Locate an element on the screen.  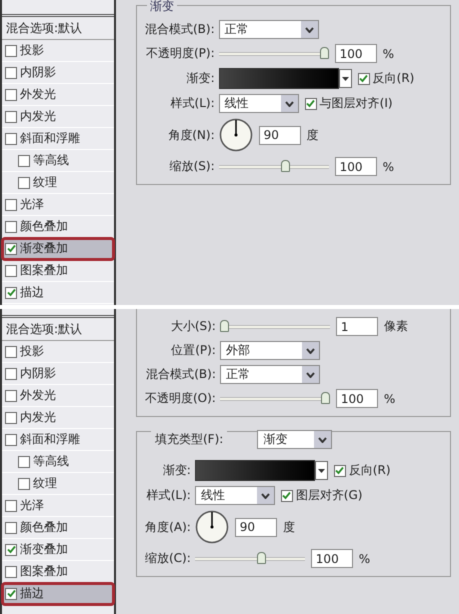
field-label: 渐变: is located at coordinates (176, 470).